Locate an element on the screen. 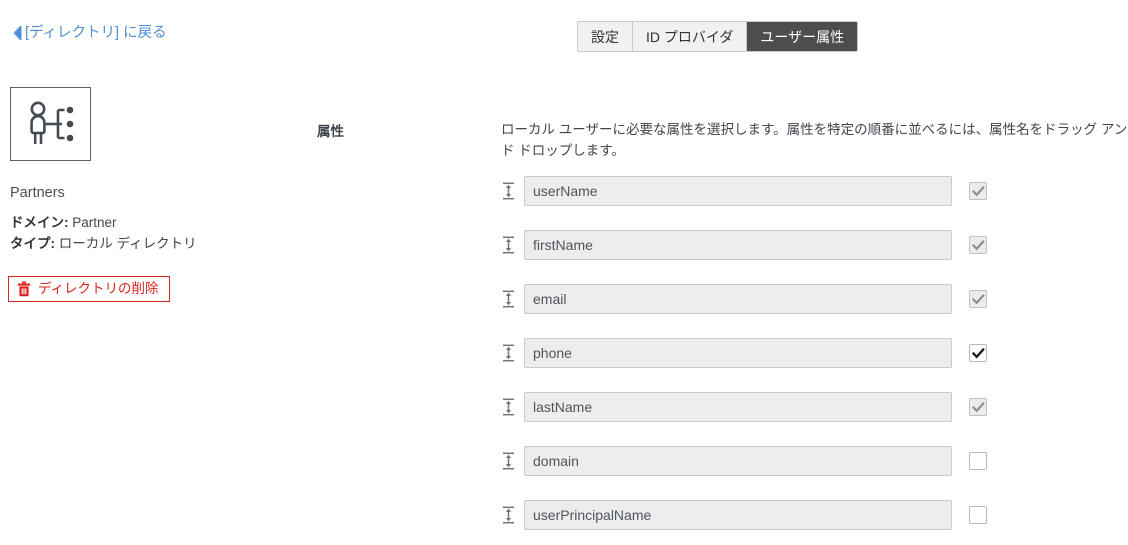 The width and height of the screenshot is (1128, 545). directory-domain: ドメイン: Partner is located at coordinates (63, 223).